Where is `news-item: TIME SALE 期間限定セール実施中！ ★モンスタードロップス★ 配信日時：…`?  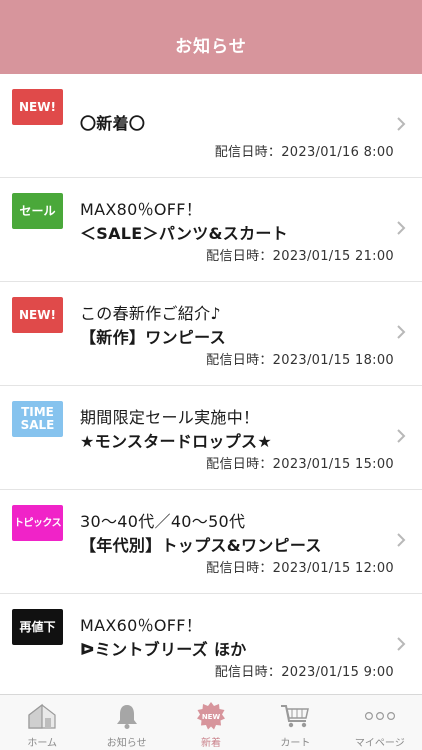 news-item: TIME SALE 期間限定セール実施中！ ★モンスタードロップス★ 配信日時：… is located at coordinates (211, 438).